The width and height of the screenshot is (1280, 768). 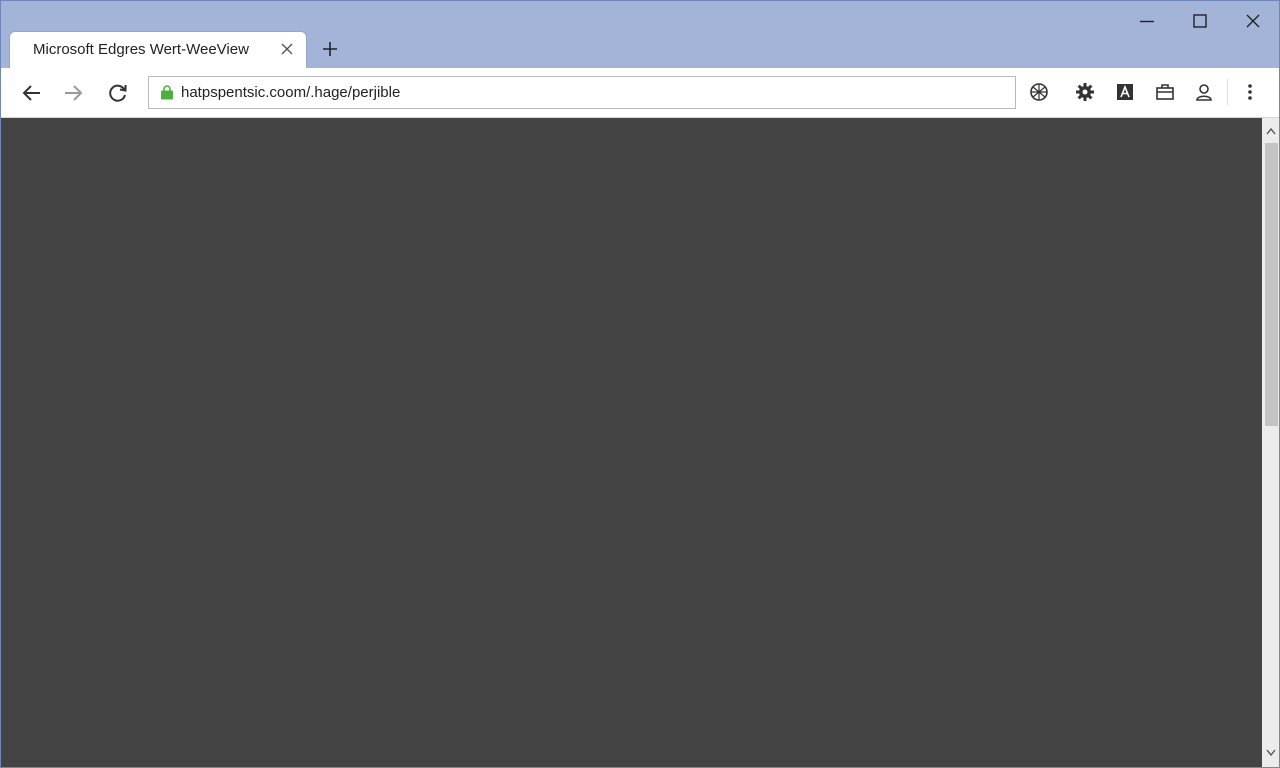 What do you see at coordinates (1270, 442) in the screenshot?
I see `vertical-scrollbar` at bounding box center [1270, 442].